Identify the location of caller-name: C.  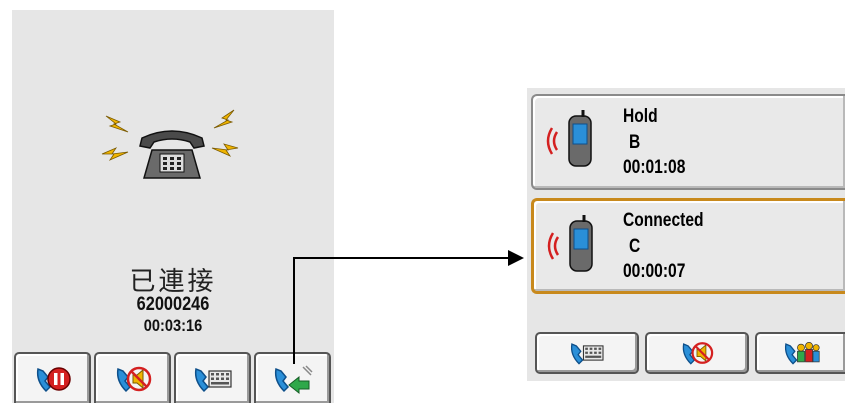
(635, 246).